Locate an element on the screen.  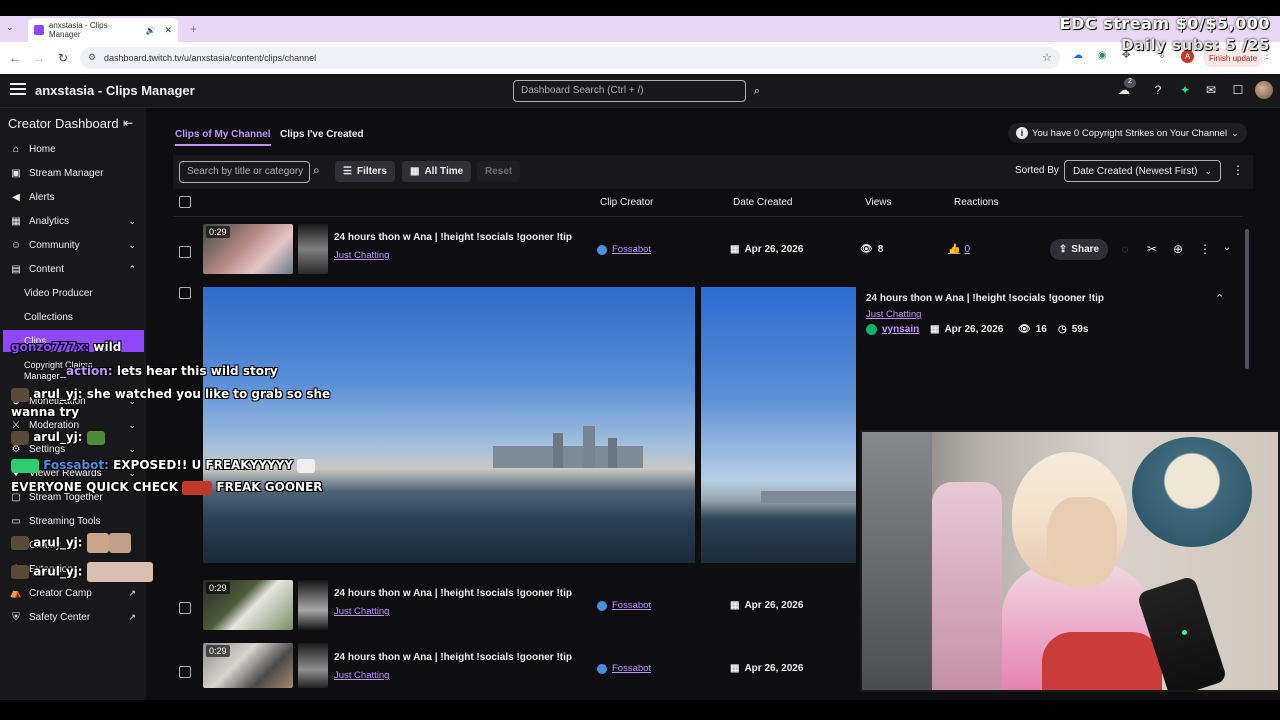
extension-icon: ◉ is located at coordinates (1102, 55).